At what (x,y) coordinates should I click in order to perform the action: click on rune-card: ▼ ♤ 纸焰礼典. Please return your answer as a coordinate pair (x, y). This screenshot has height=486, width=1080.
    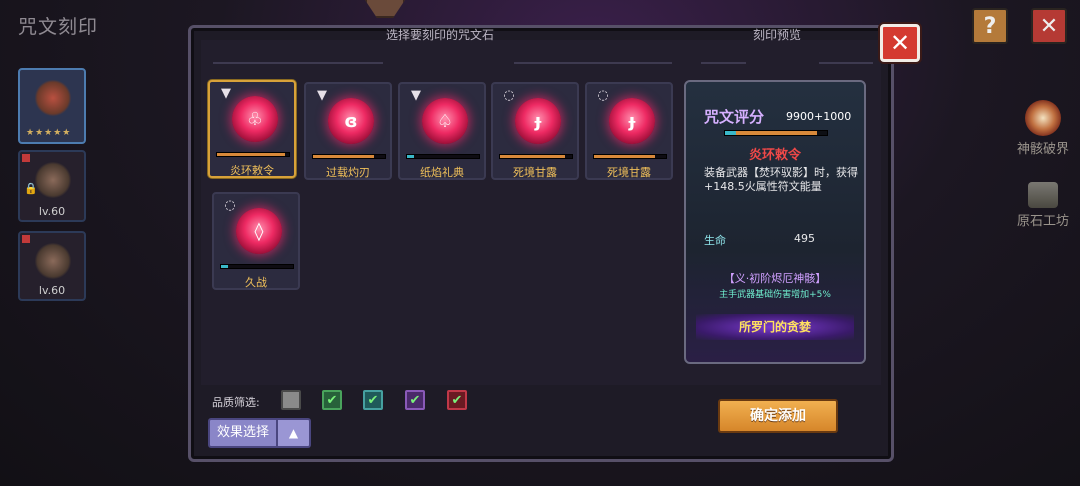
    Looking at the image, I should click on (442, 131).